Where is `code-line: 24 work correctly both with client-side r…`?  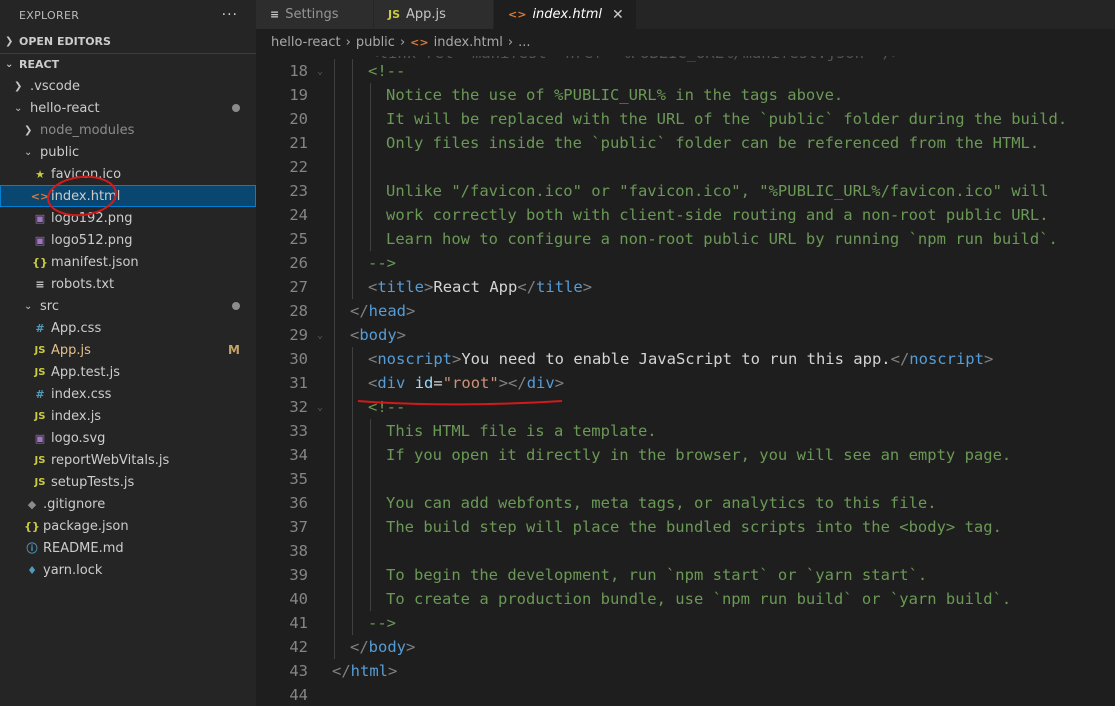 code-line: 24 work correctly both with client-side r… is located at coordinates (685, 215).